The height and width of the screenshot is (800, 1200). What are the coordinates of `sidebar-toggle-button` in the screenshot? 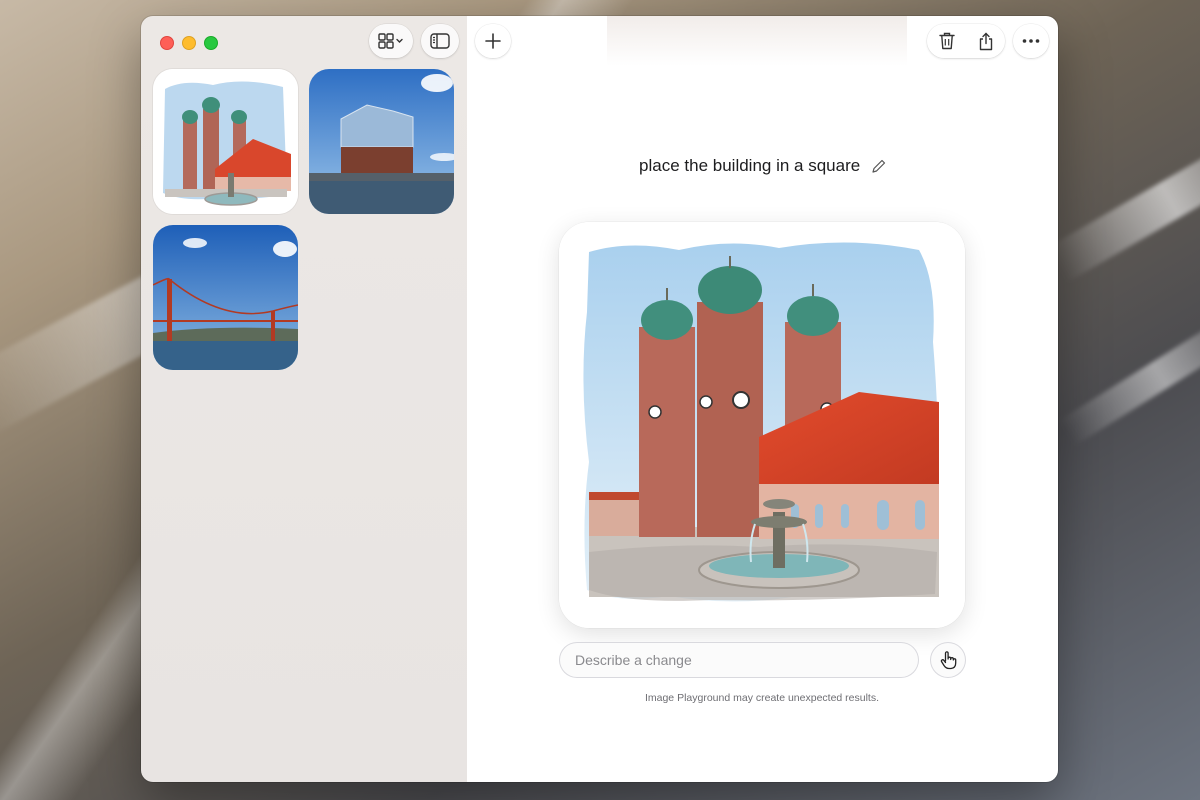 It's located at (440, 41).